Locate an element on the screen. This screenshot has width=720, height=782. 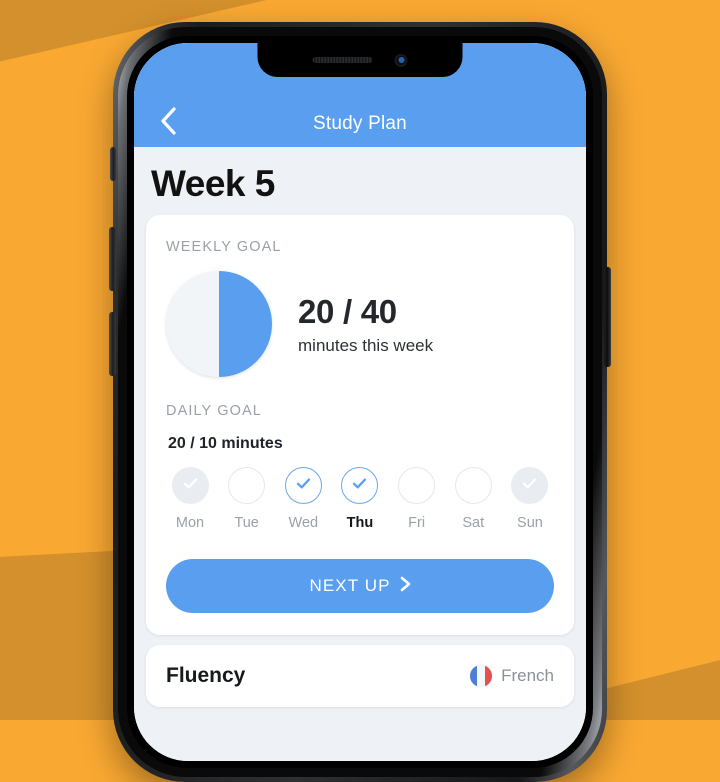
weekly-progress-pie-fill is located at coordinates (219, 324).